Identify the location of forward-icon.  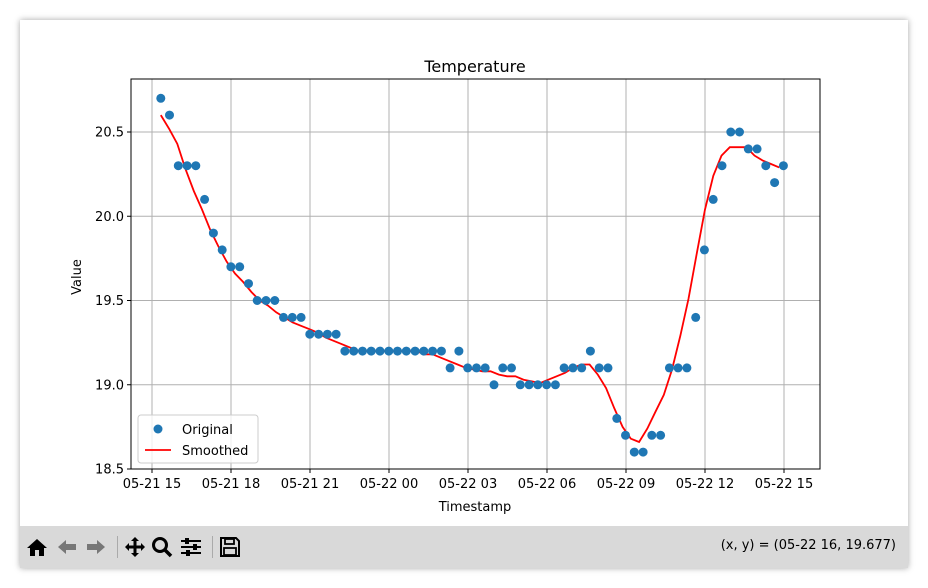
(96, 547).